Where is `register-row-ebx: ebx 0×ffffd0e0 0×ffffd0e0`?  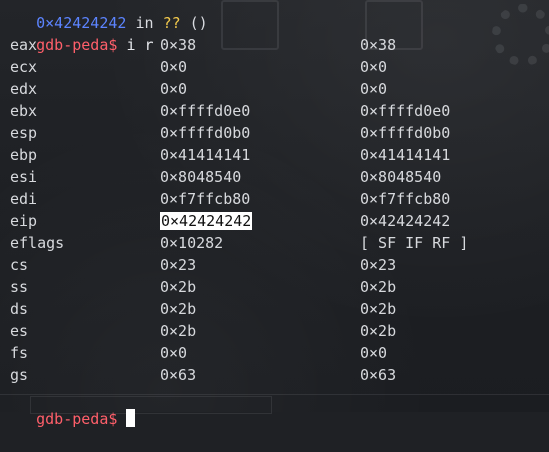 register-row-ebx: ebx 0×ffffd0e0 0×ffffd0e0 is located at coordinates (274, 111).